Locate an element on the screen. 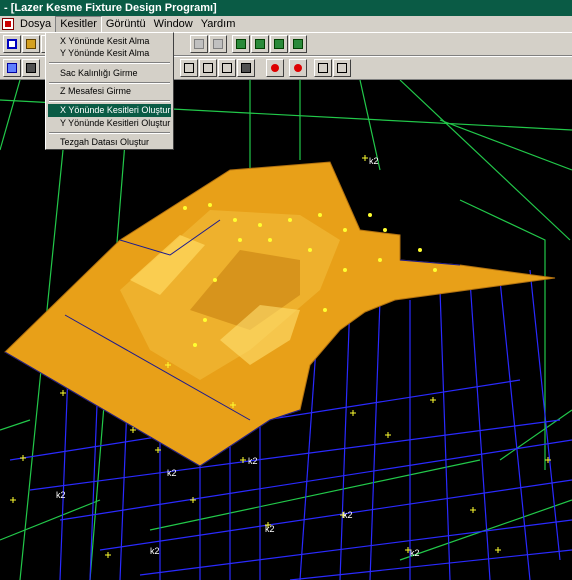 This screenshot has width=572, height=580. menu-option-sac-kalinligi: Sac Kalınlığı Girme is located at coordinates (109, 73).